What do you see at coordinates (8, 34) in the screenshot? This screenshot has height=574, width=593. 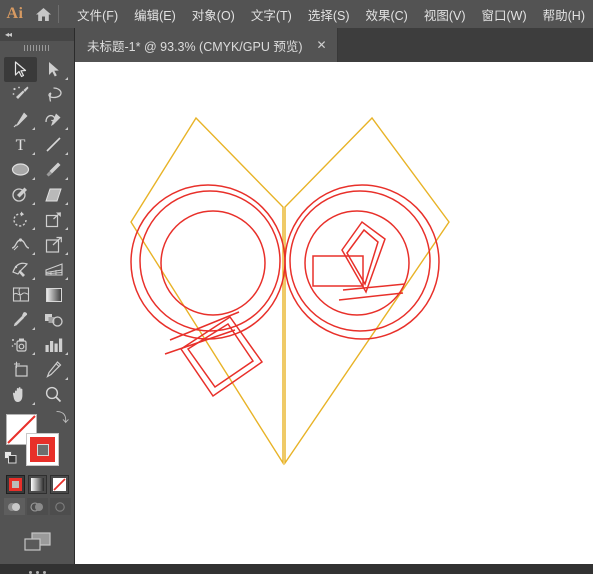 I see `collapse-panel-icon: ◂◂` at bounding box center [8, 34].